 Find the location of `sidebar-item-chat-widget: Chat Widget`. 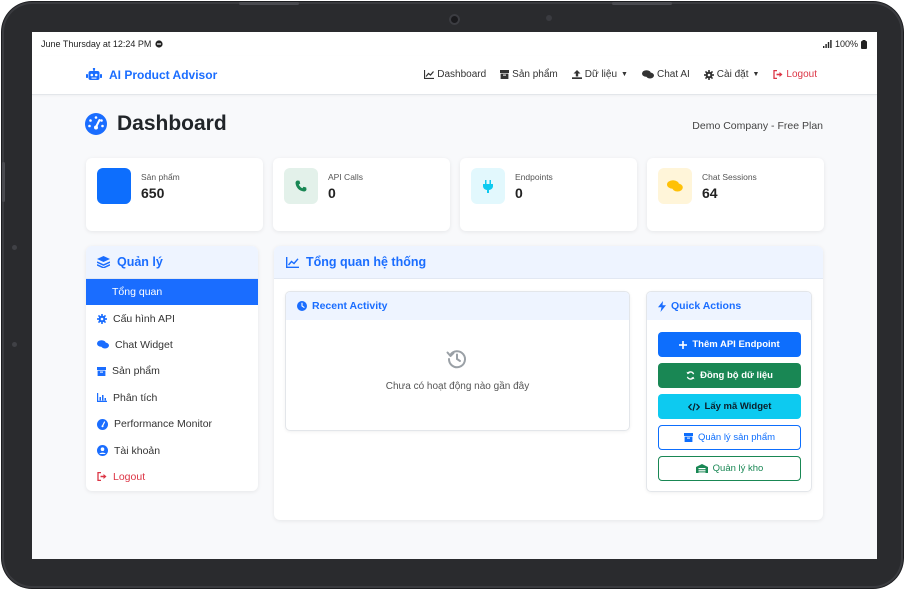

sidebar-item-chat-widget: Chat Widget is located at coordinates (172, 345).